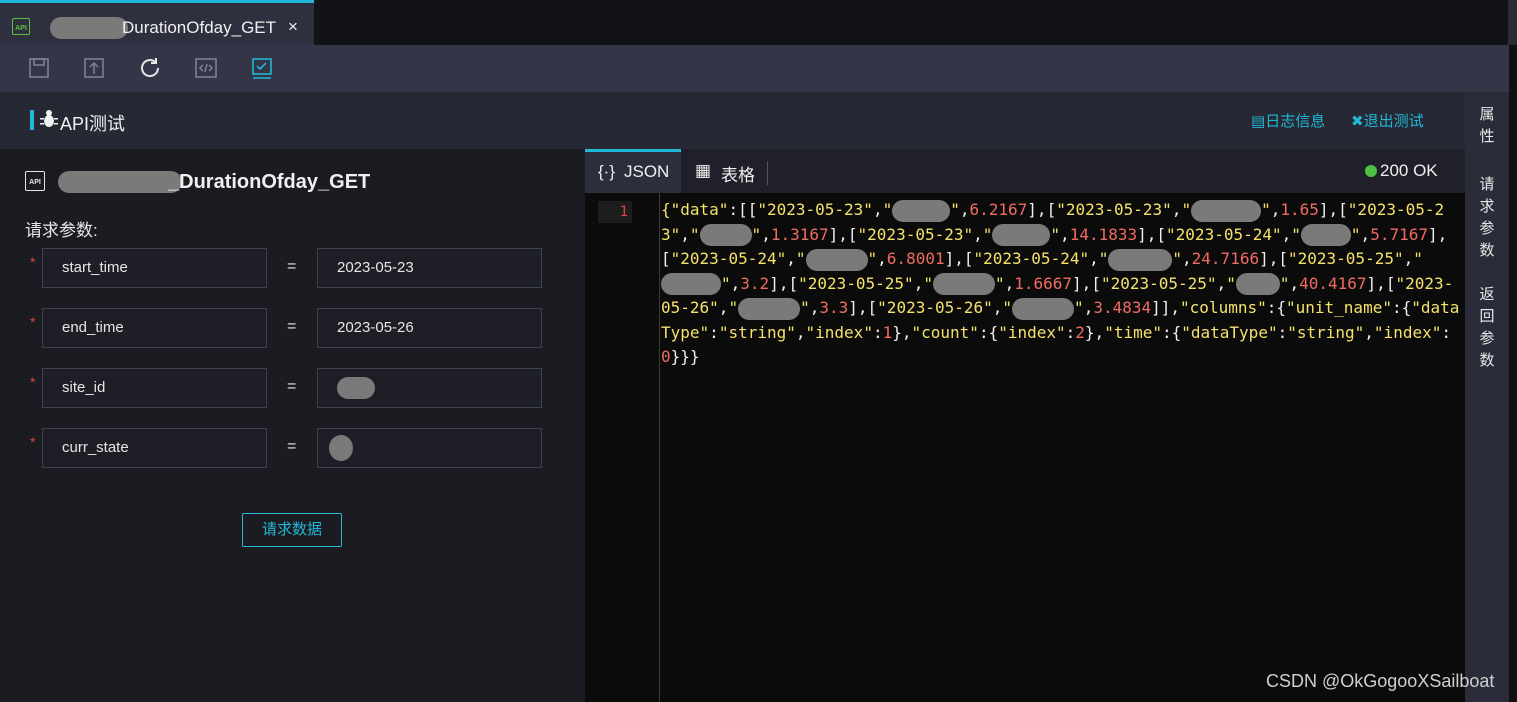 The height and width of the screenshot is (702, 1517). Describe the element at coordinates (292, 530) in the screenshot. I see `request-data-button: 请求数据` at that location.